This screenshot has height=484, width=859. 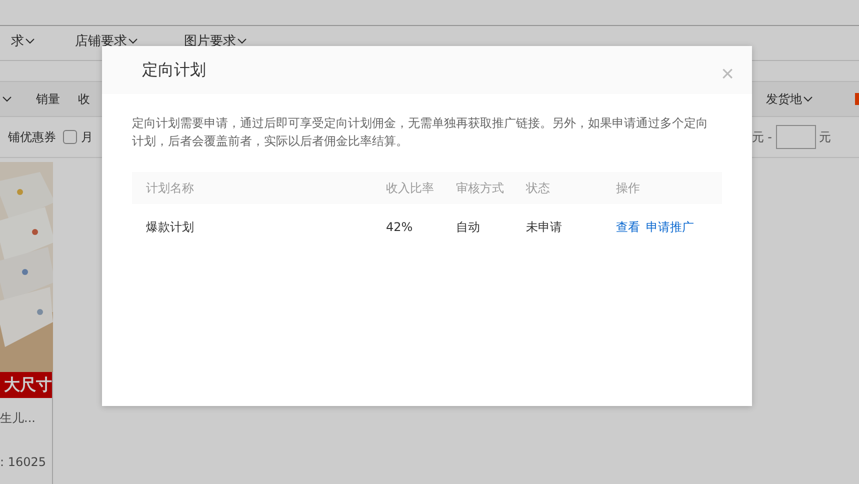 What do you see at coordinates (857, 99) in the screenshot?
I see `marker-icon` at bounding box center [857, 99].